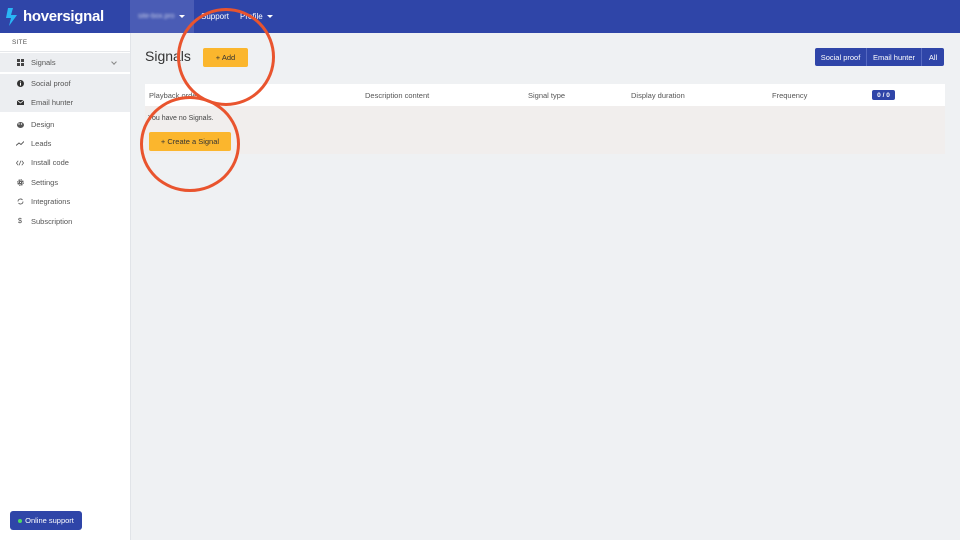  What do you see at coordinates (156, 16) in the screenshot?
I see `site-selector-value: site-box.pro` at bounding box center [156, 16].